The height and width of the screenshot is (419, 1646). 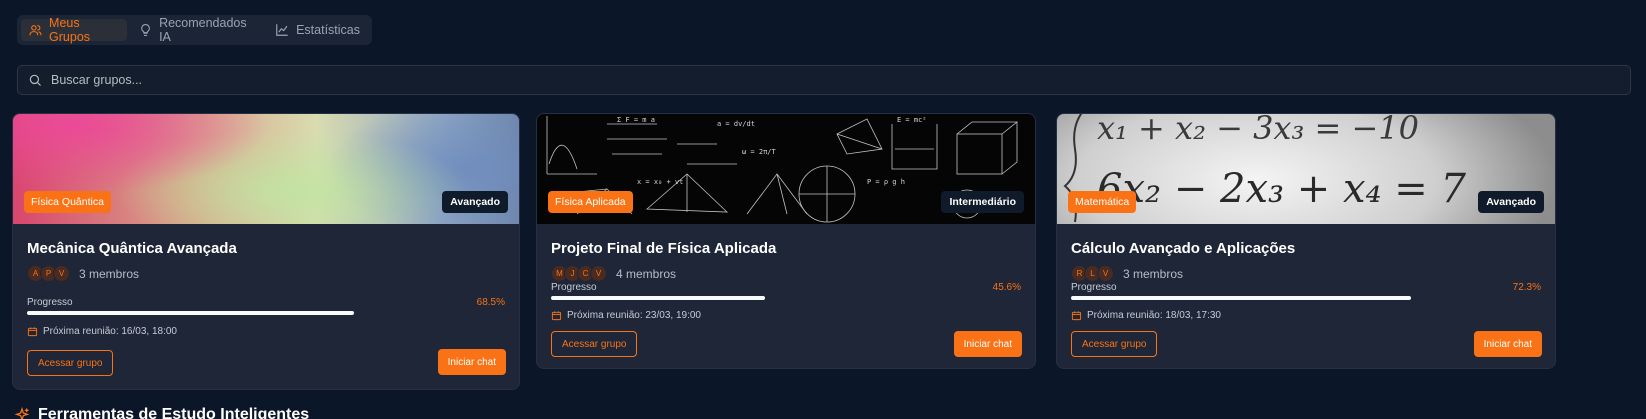 I want to click on tab-estatisticas: Estatísticas, so click(x=317, y=30).